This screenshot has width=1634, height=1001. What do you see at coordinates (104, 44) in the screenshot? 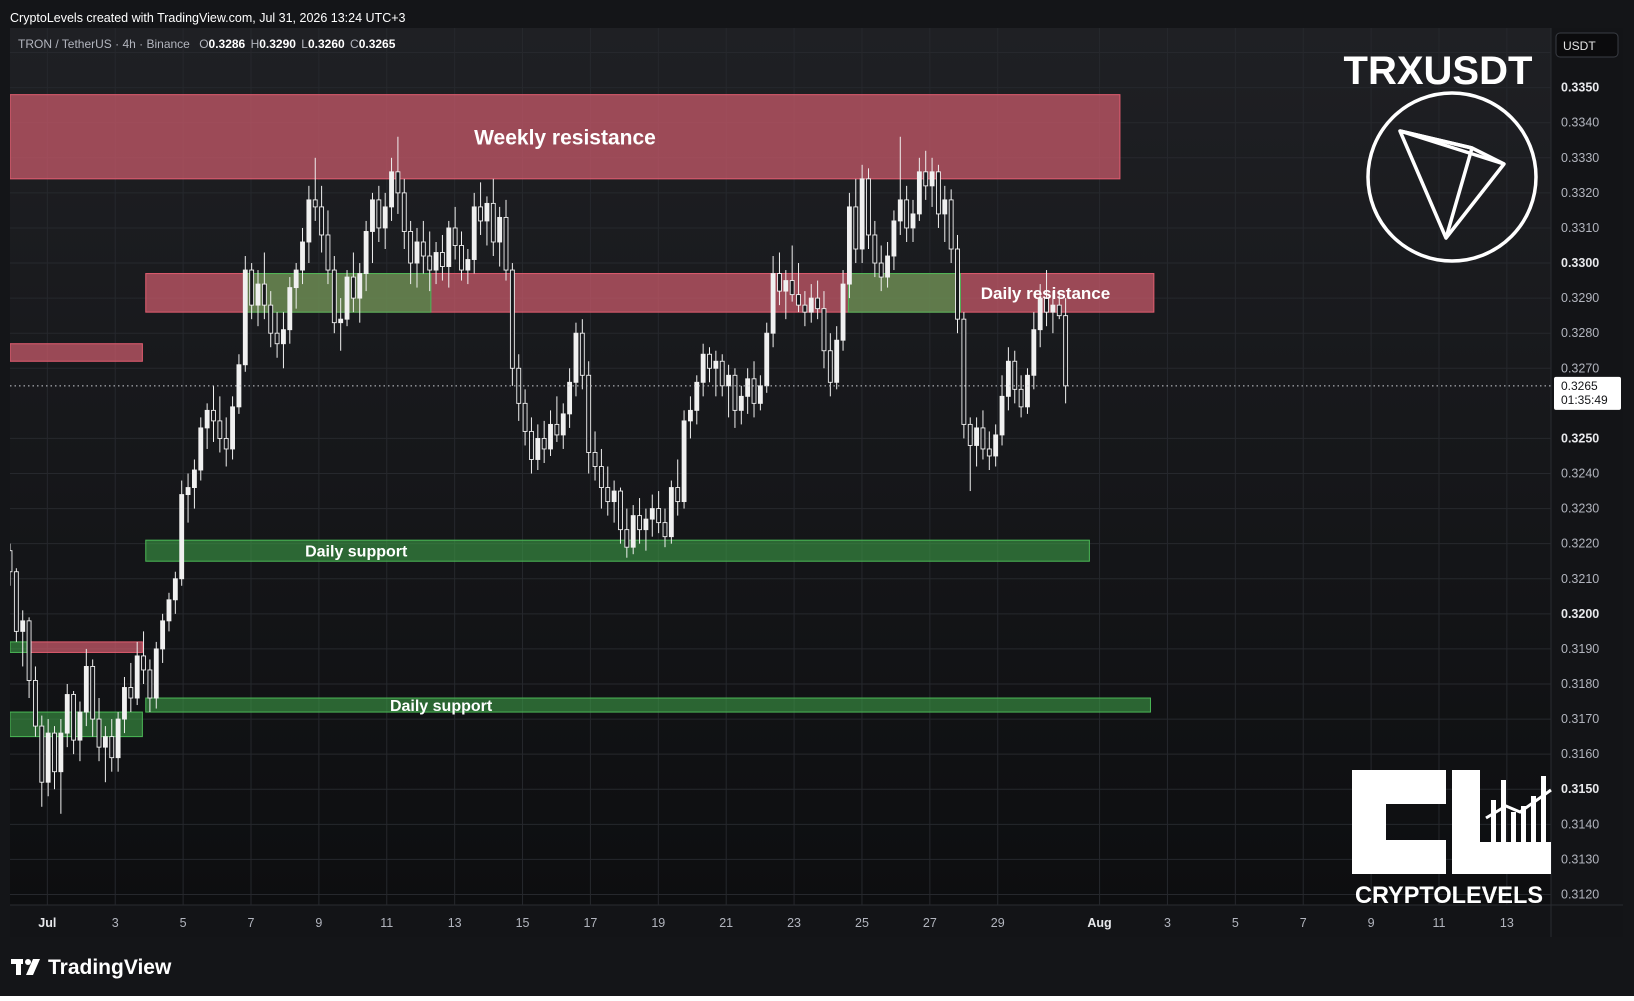
I see `symbol-name: TRON / TetherUS · 4h · Binance` at bounding box center [104, 44].